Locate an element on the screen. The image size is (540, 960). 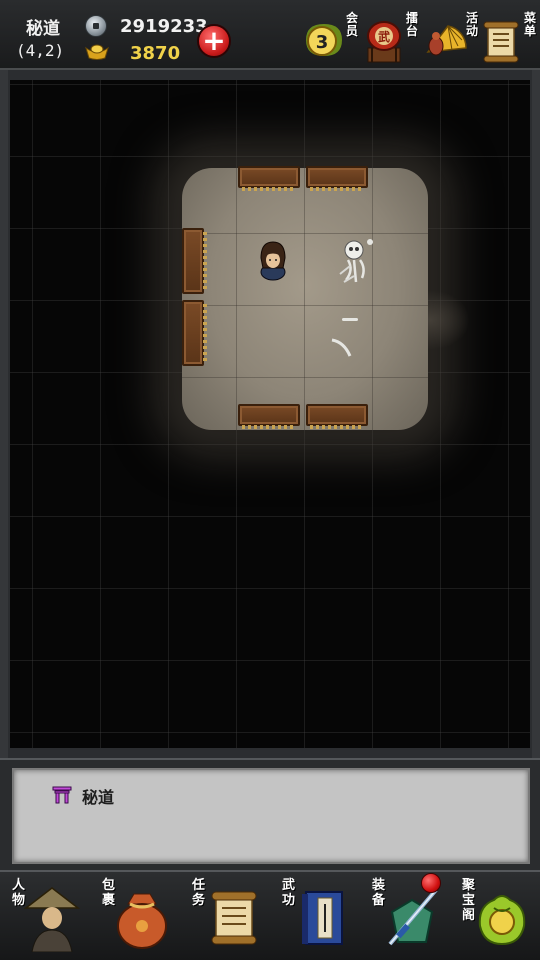
bag-icon is located at coordinates (142, 921).